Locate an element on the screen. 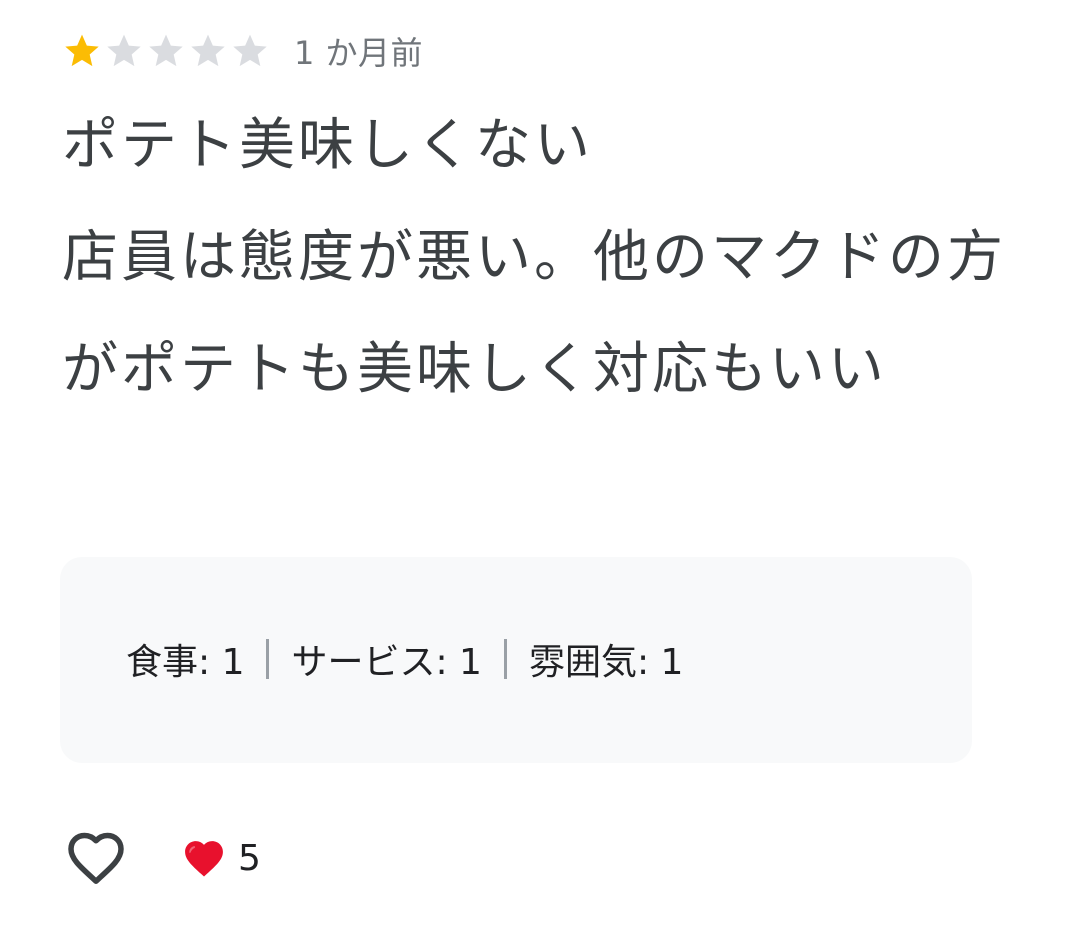  red-heart-icon is located at coordinates (204, 858).